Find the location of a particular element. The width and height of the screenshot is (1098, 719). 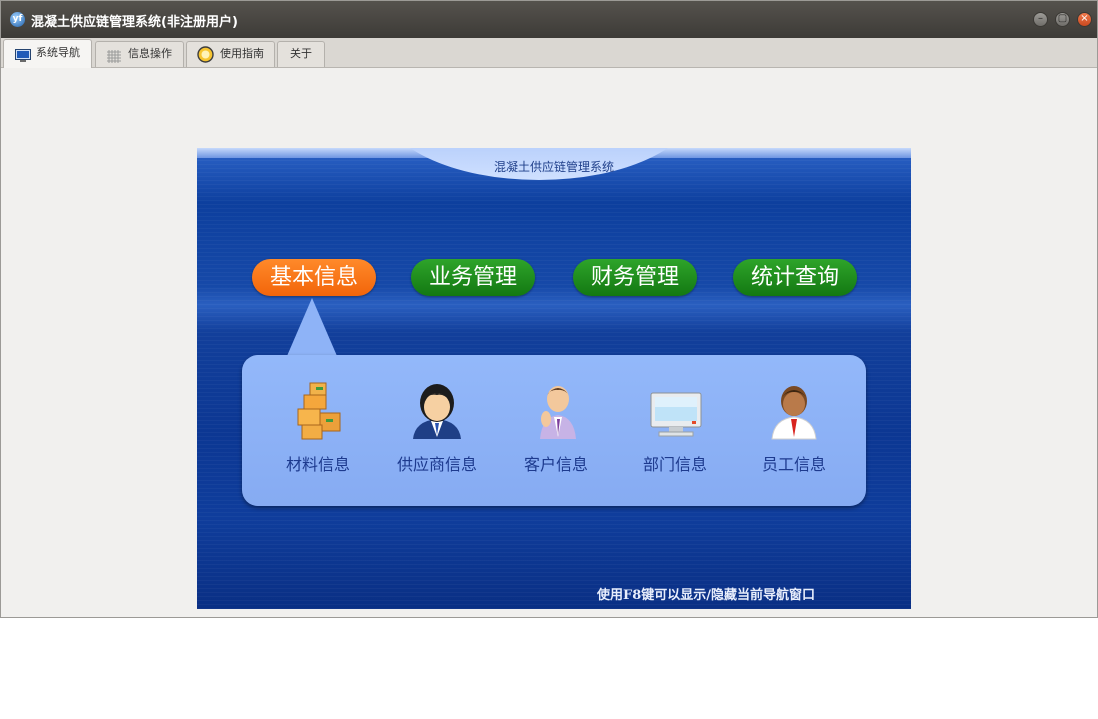

department-info-item: 部门信息 is located at coordinates (675, 425).